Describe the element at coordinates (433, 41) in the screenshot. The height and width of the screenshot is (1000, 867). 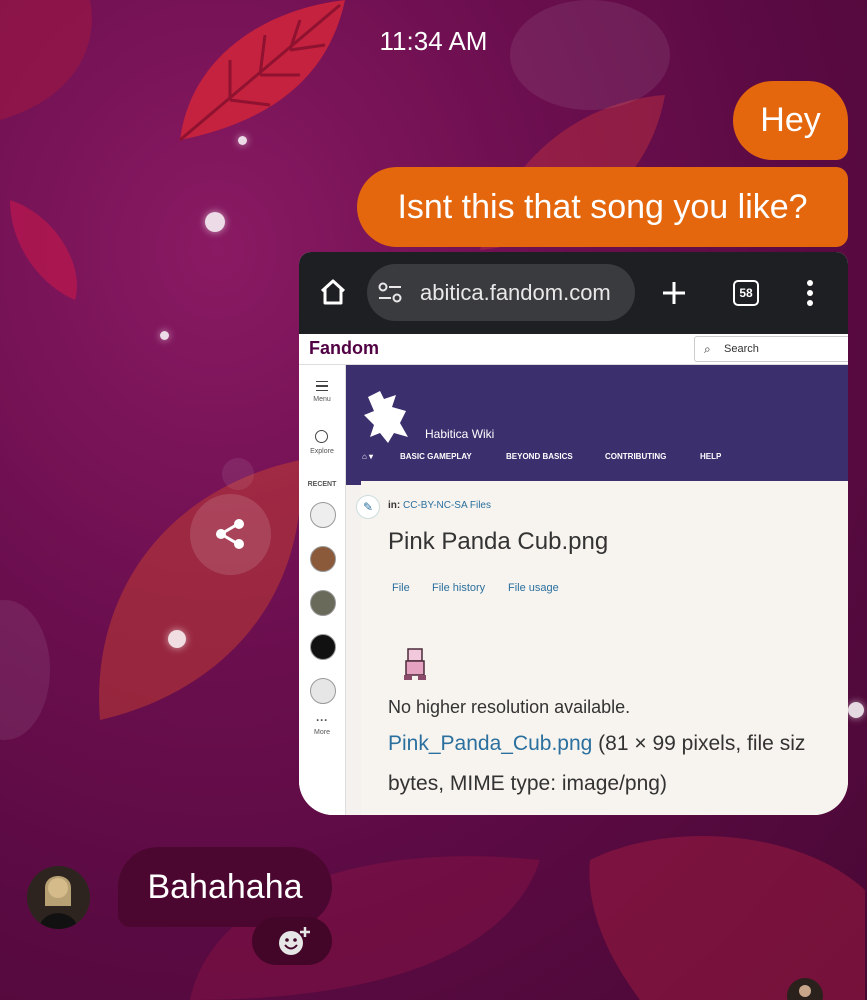
I see `status-time: 11:34 AM` at that location.